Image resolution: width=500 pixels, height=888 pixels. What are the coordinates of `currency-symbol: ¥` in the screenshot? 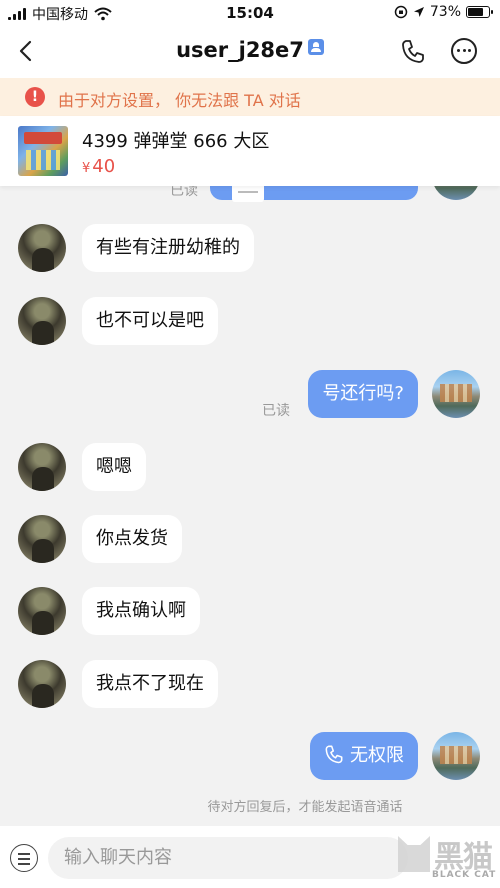 It's located at (86, 168).